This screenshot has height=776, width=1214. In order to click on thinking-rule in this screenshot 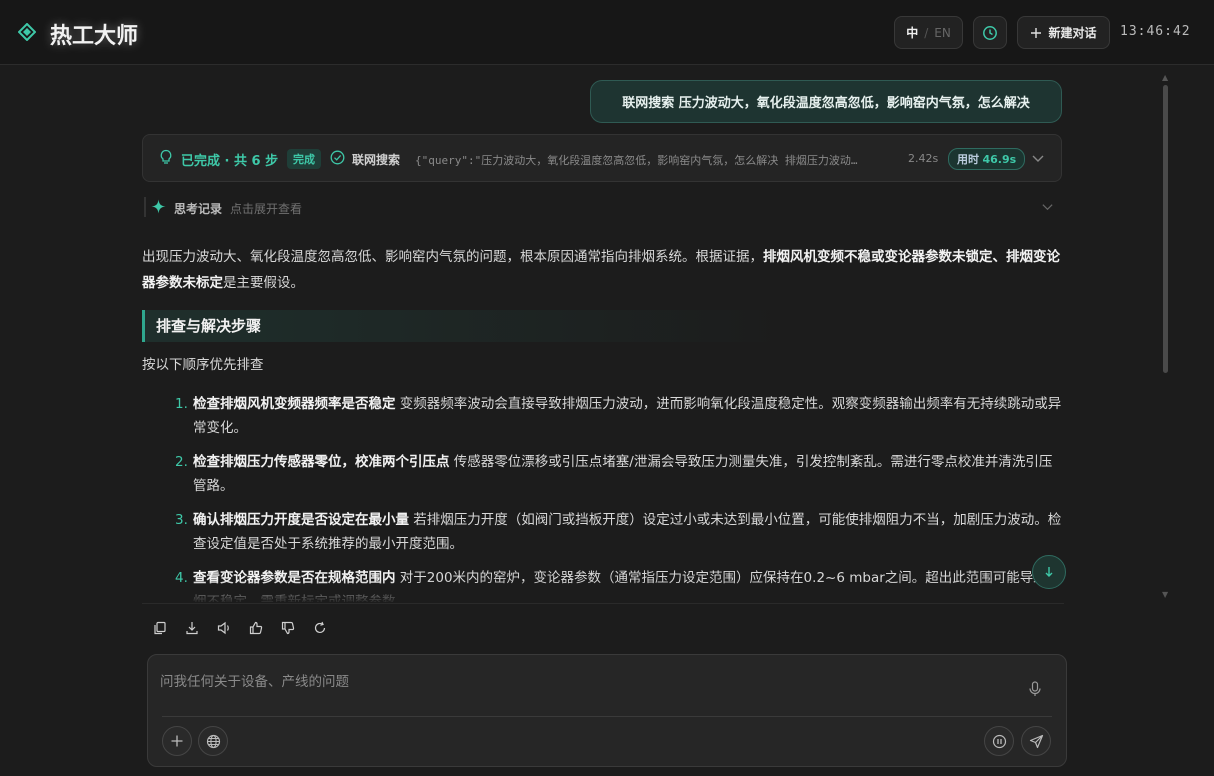, I will do `click(145, 207)`.